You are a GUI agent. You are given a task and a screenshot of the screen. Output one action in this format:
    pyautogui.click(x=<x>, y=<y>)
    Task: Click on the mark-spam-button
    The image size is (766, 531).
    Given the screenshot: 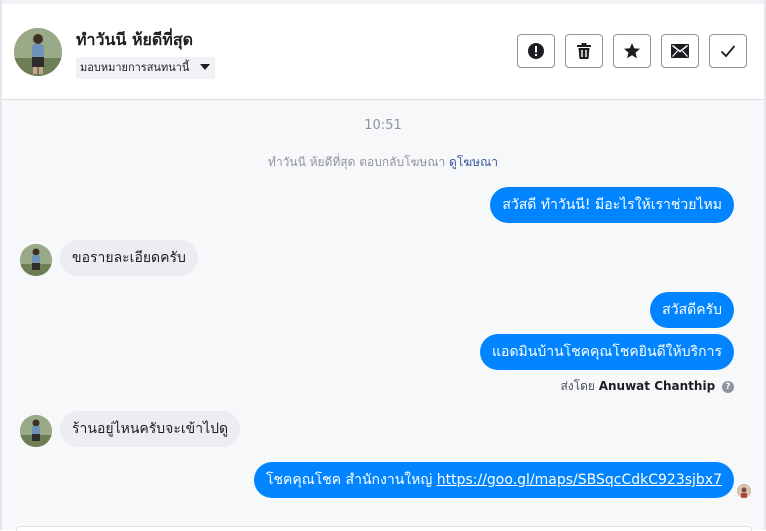 What is the action you would take?
    pyautogui.click(x=536, y=51)
    